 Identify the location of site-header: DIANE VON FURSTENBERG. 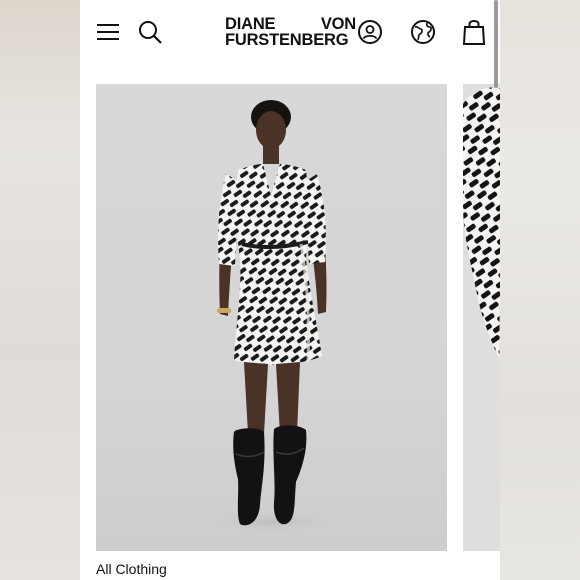
(290, 33).